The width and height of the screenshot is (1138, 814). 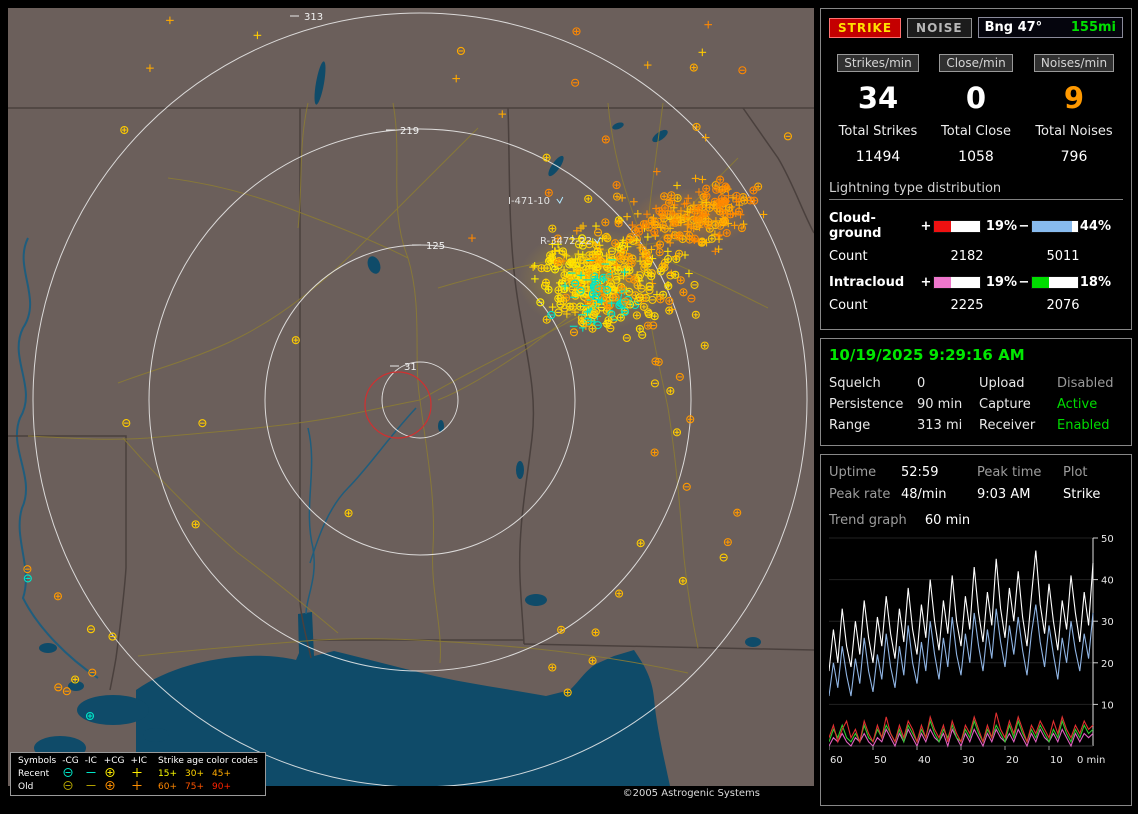 I want to click on settings-row: Range 313 mi Receiver Enabled, so click(x=976, y=425).